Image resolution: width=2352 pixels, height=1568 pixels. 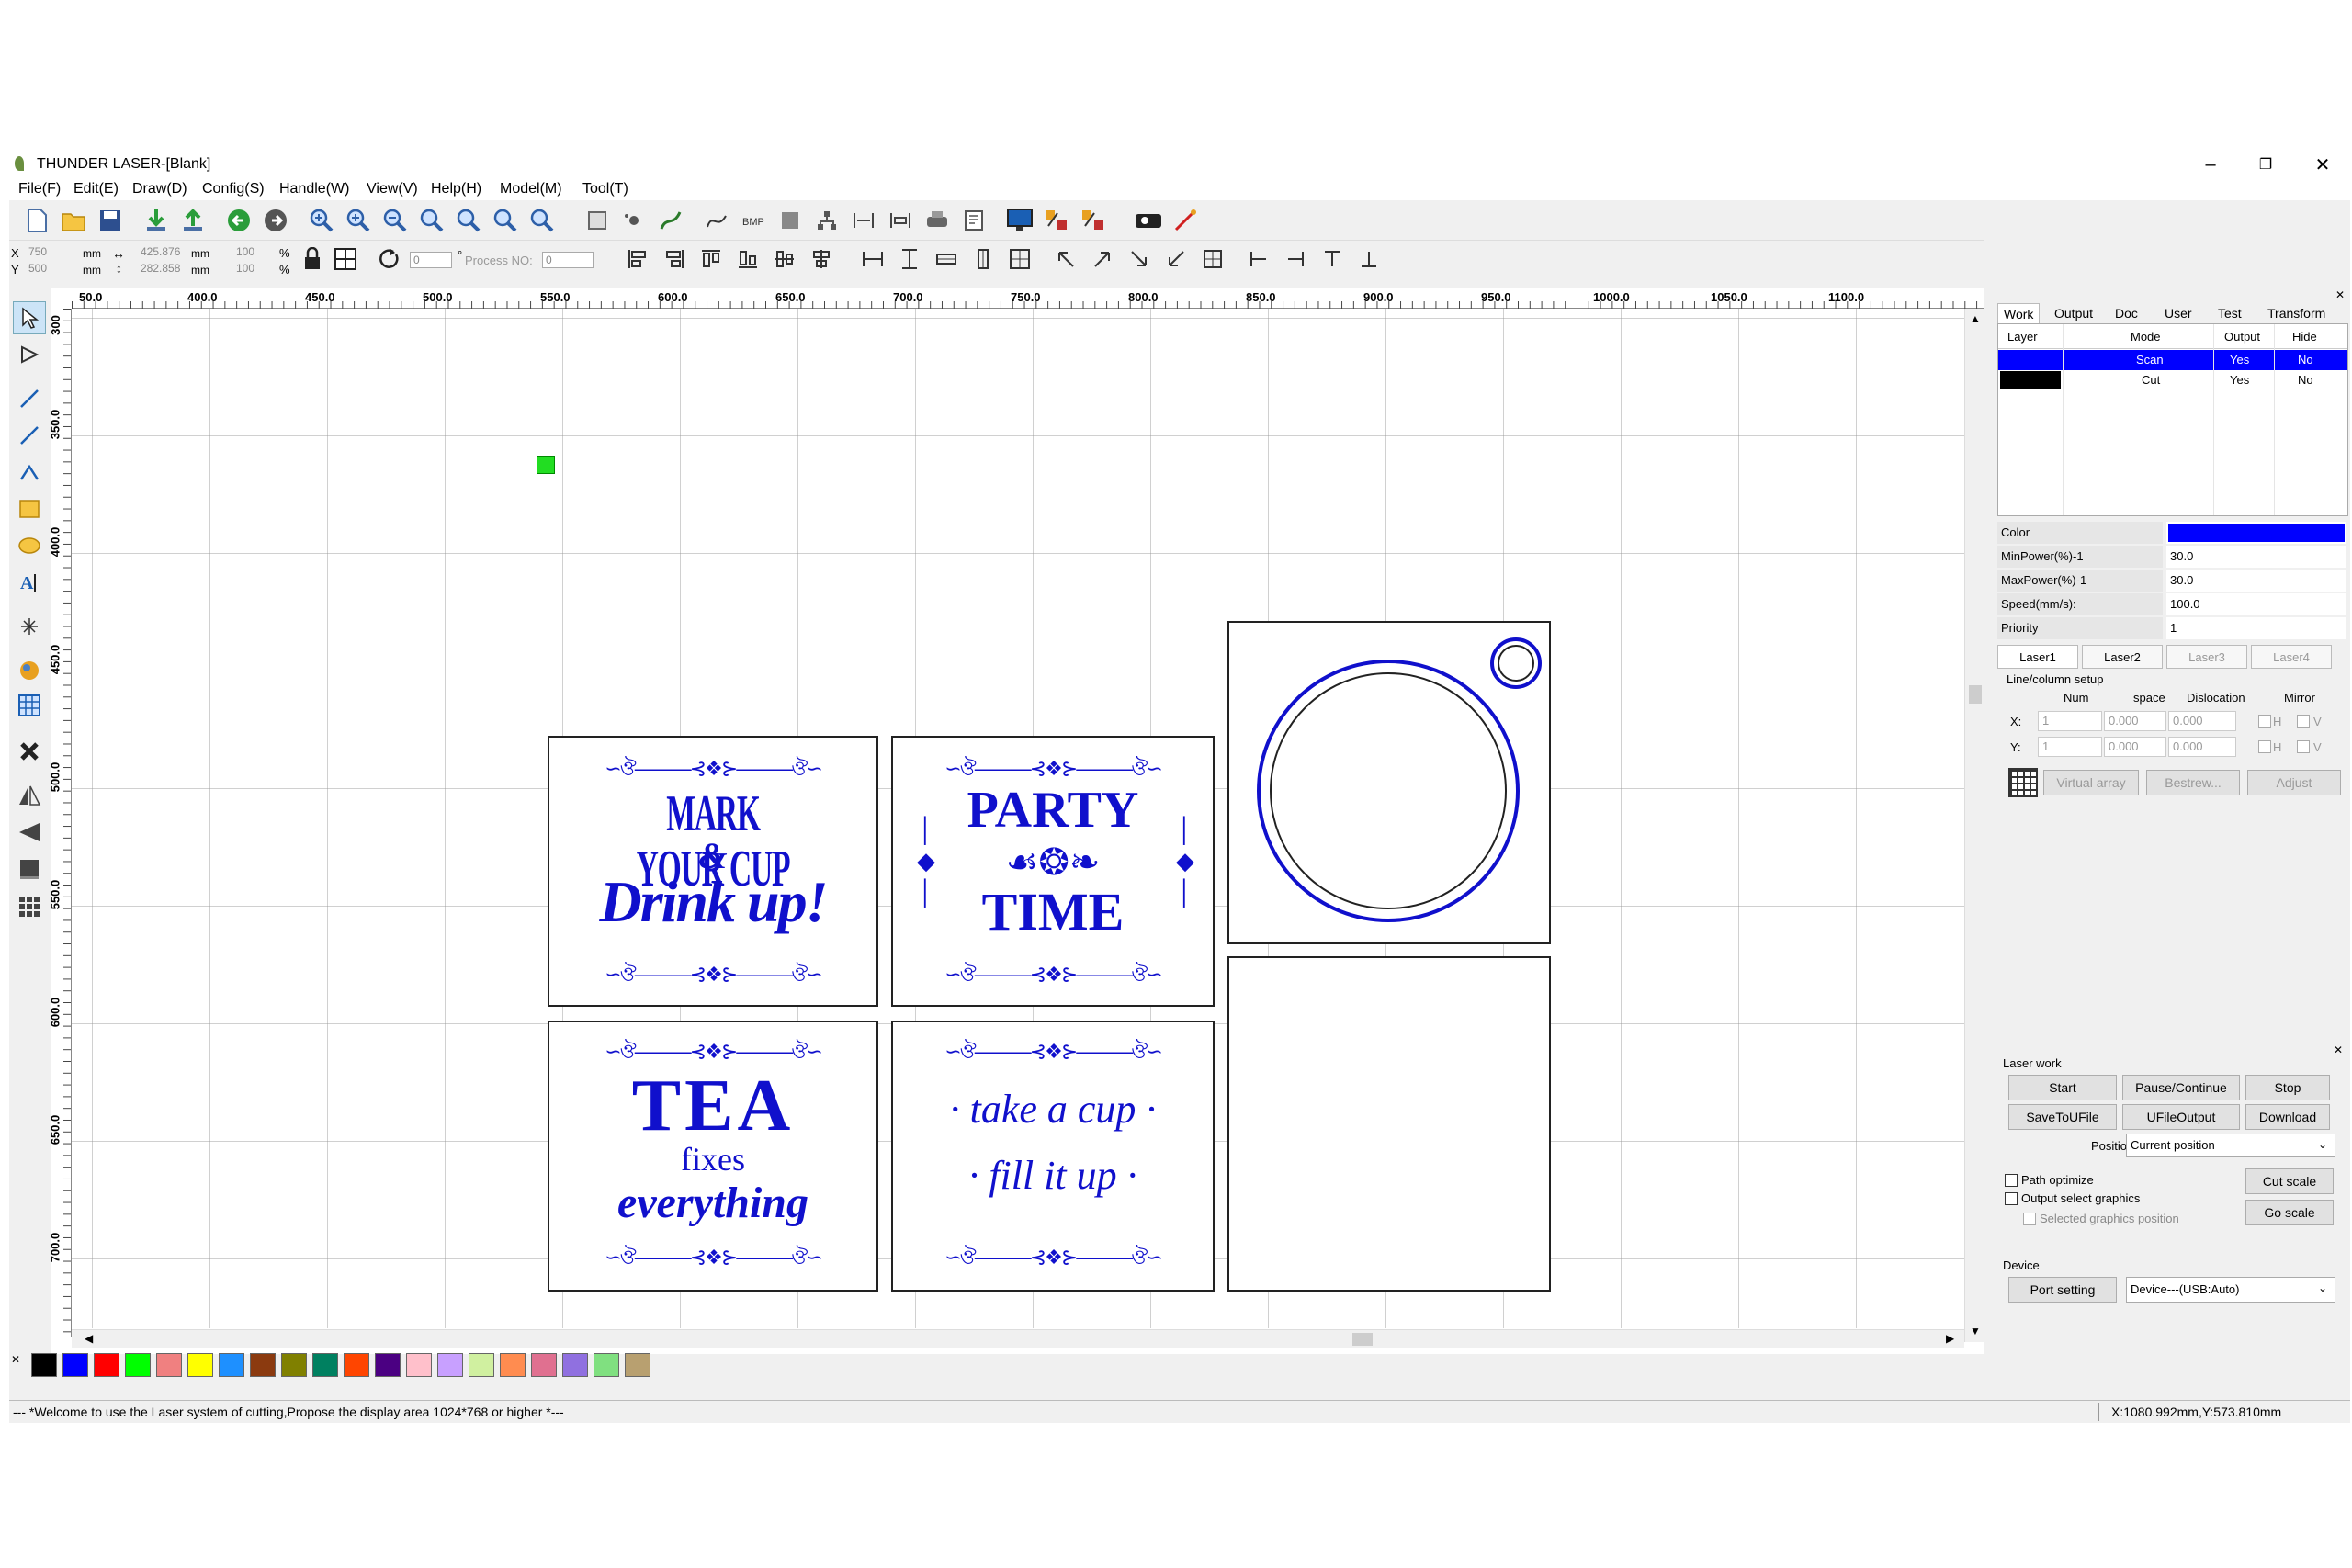 What do you see at coordinates (30, 508) in the screenshot?
I see `rectangle-tool-icon` at bounding box center [30, 508].